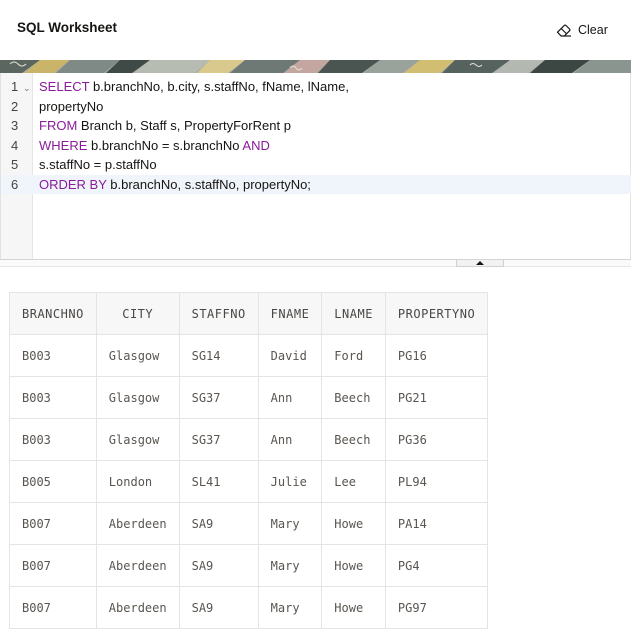  I want to click on code-text: WHERE b.branchNo = s.branchNo AND, so click(154, 146).